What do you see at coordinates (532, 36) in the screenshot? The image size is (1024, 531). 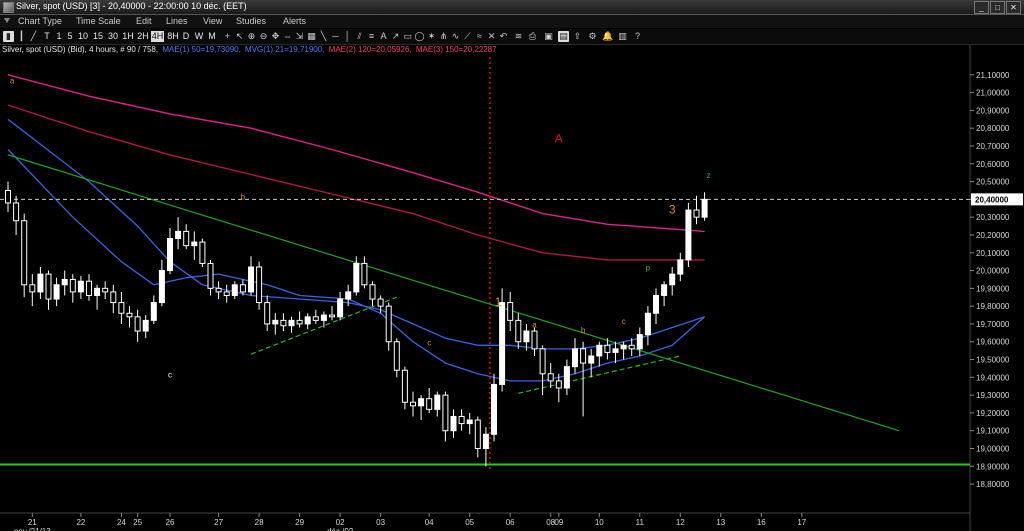 I see `print-icon: ⎙` at bounding box center [532, 36].